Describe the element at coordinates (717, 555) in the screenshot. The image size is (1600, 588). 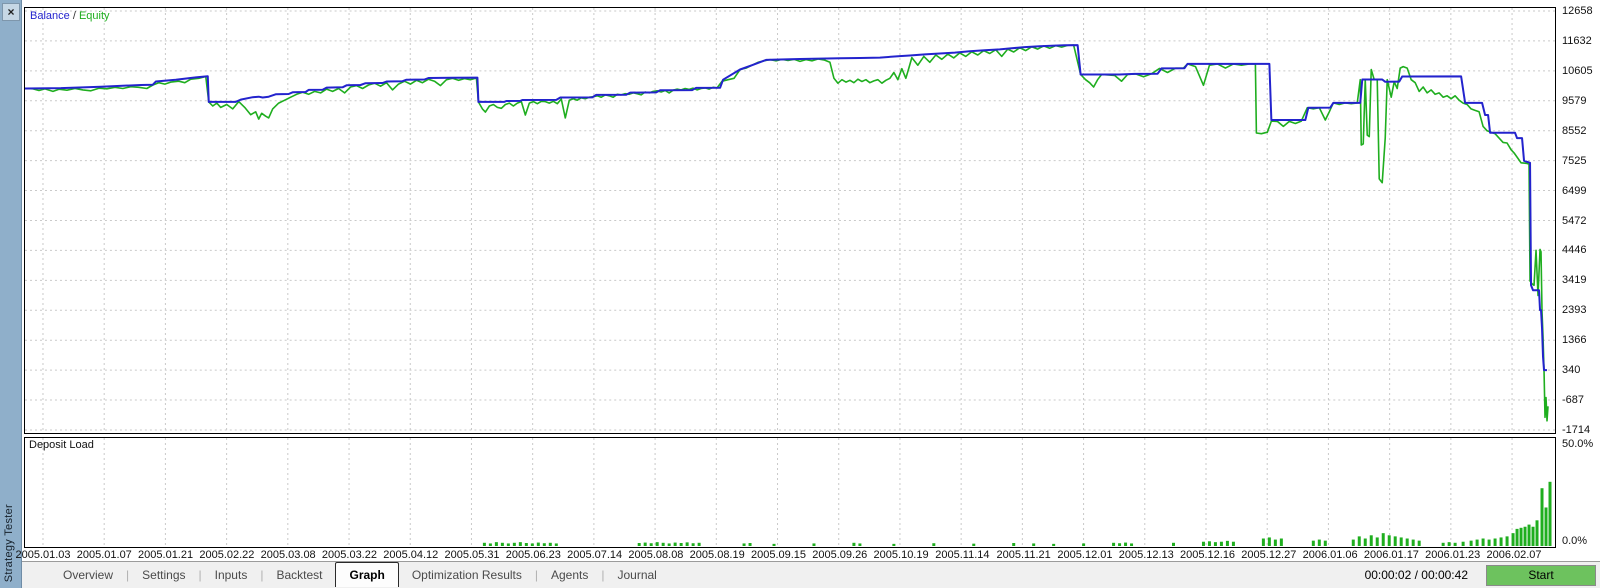
I see `x-tick-label: 2005.08.19` at that location.